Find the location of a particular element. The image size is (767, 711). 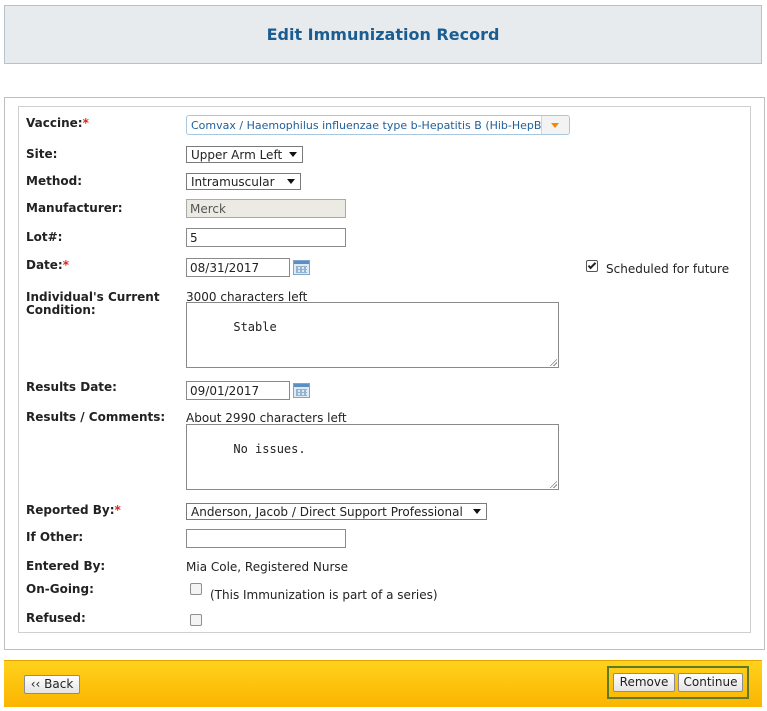

reported-by-label-text: Reported By: is located at coordinates (70, 510).